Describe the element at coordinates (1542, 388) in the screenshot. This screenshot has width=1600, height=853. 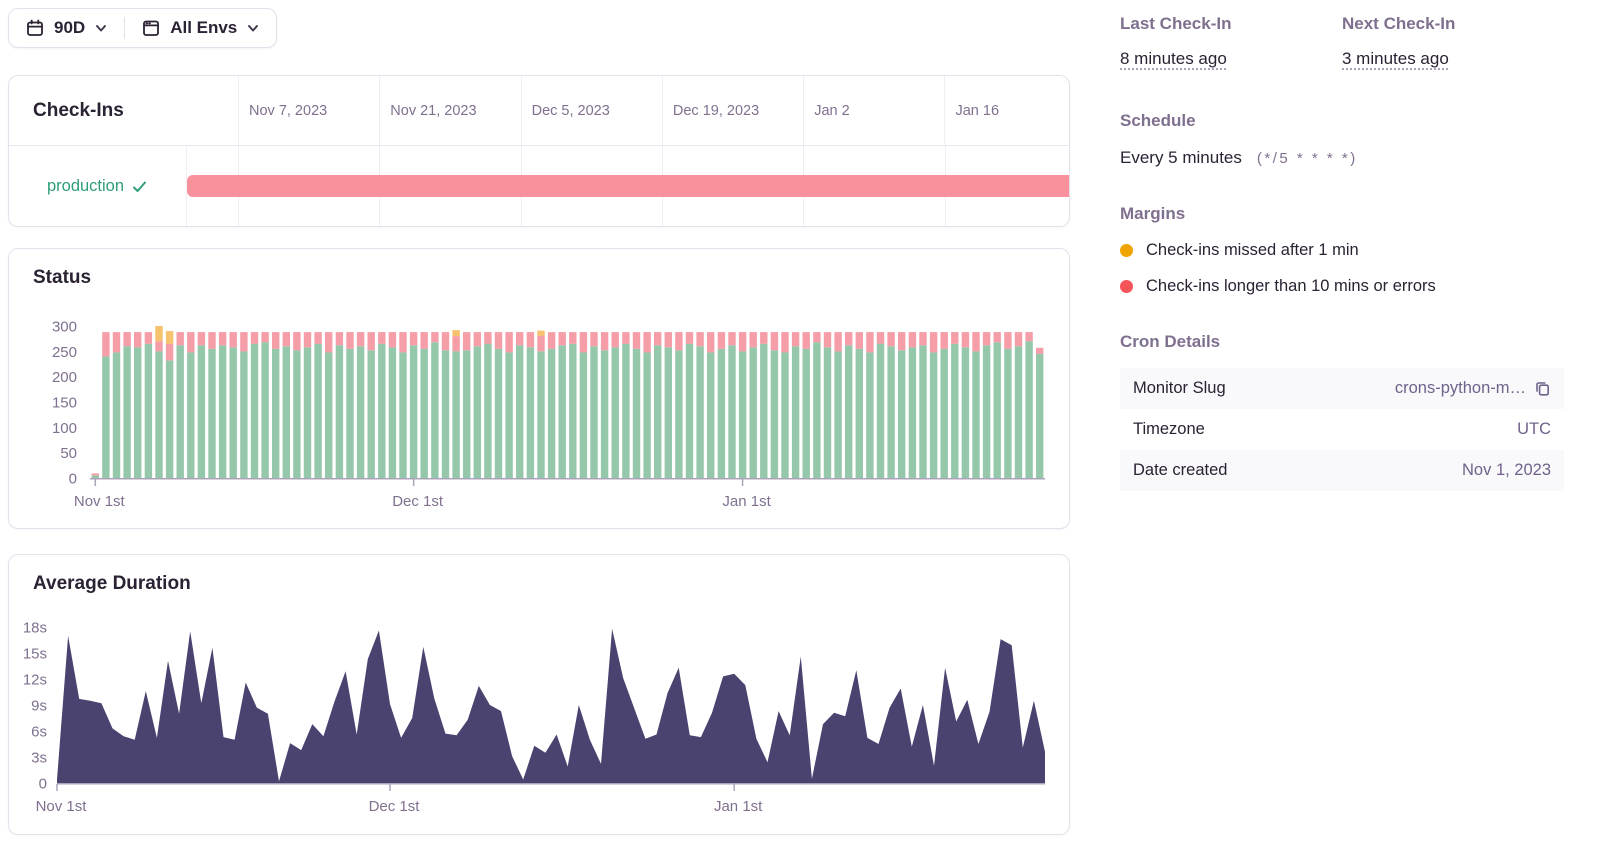
I see `copy-slug-button` at that location.